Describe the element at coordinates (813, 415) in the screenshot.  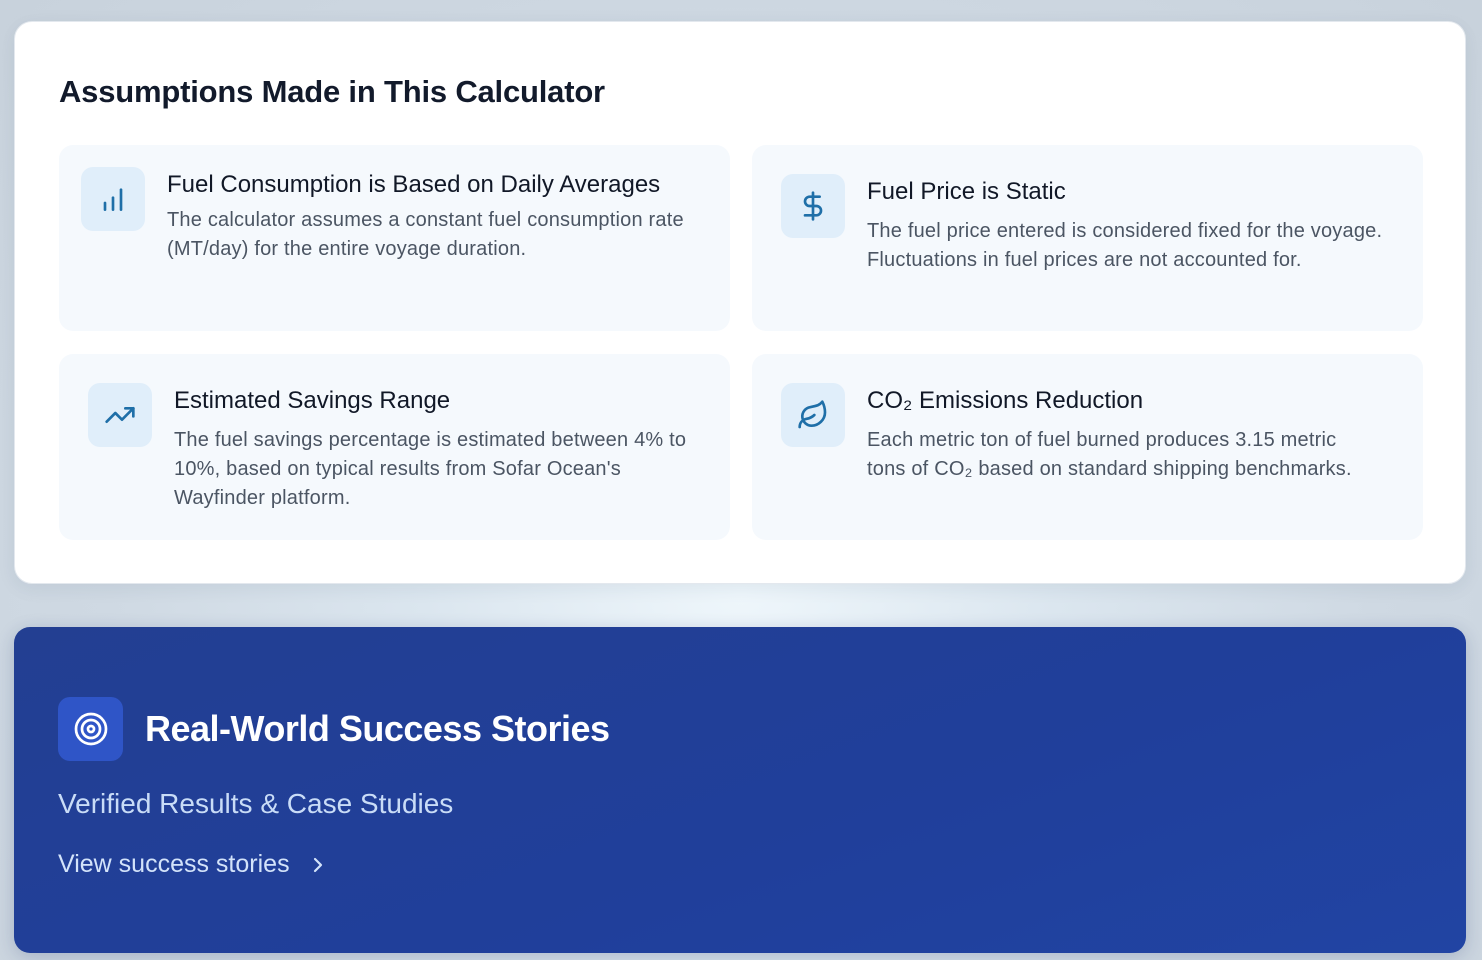
I see `leaf-icon` at that location.